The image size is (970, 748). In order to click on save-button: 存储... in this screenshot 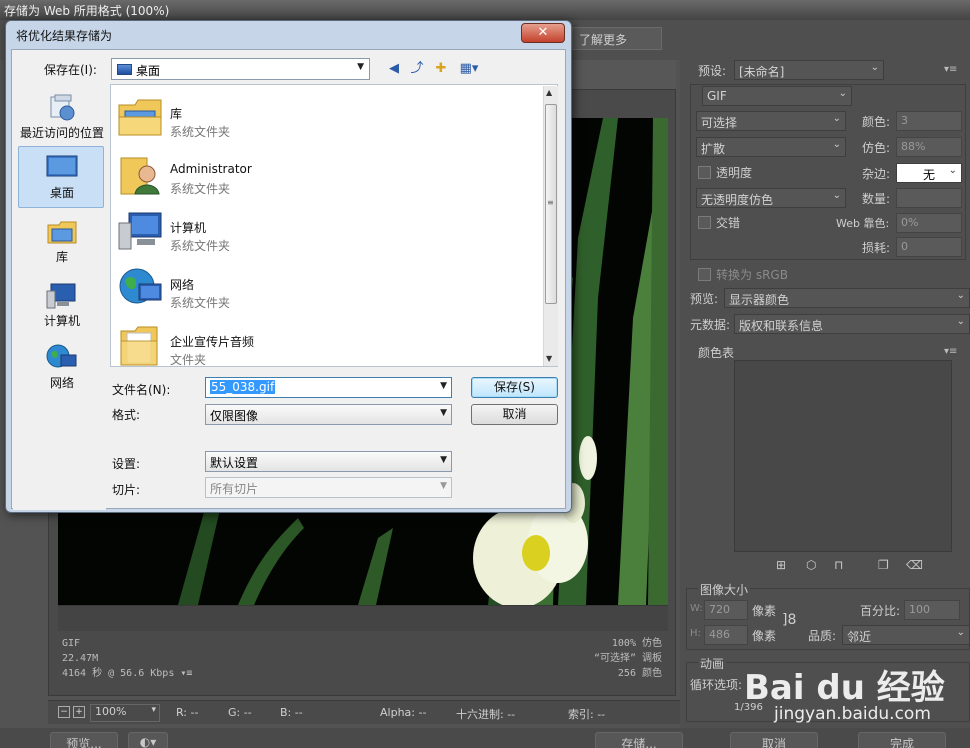, I will do `click(639, 740)`.